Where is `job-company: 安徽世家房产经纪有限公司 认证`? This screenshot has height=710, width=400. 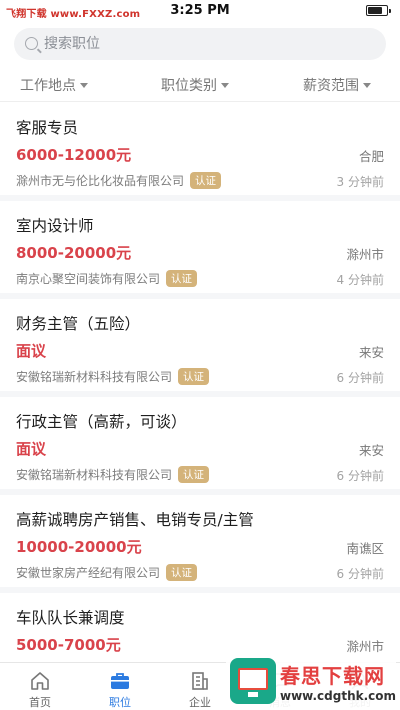 job-company: 安徽世家房产经纪有限公司 认证 is located at coordinates (107, 572).